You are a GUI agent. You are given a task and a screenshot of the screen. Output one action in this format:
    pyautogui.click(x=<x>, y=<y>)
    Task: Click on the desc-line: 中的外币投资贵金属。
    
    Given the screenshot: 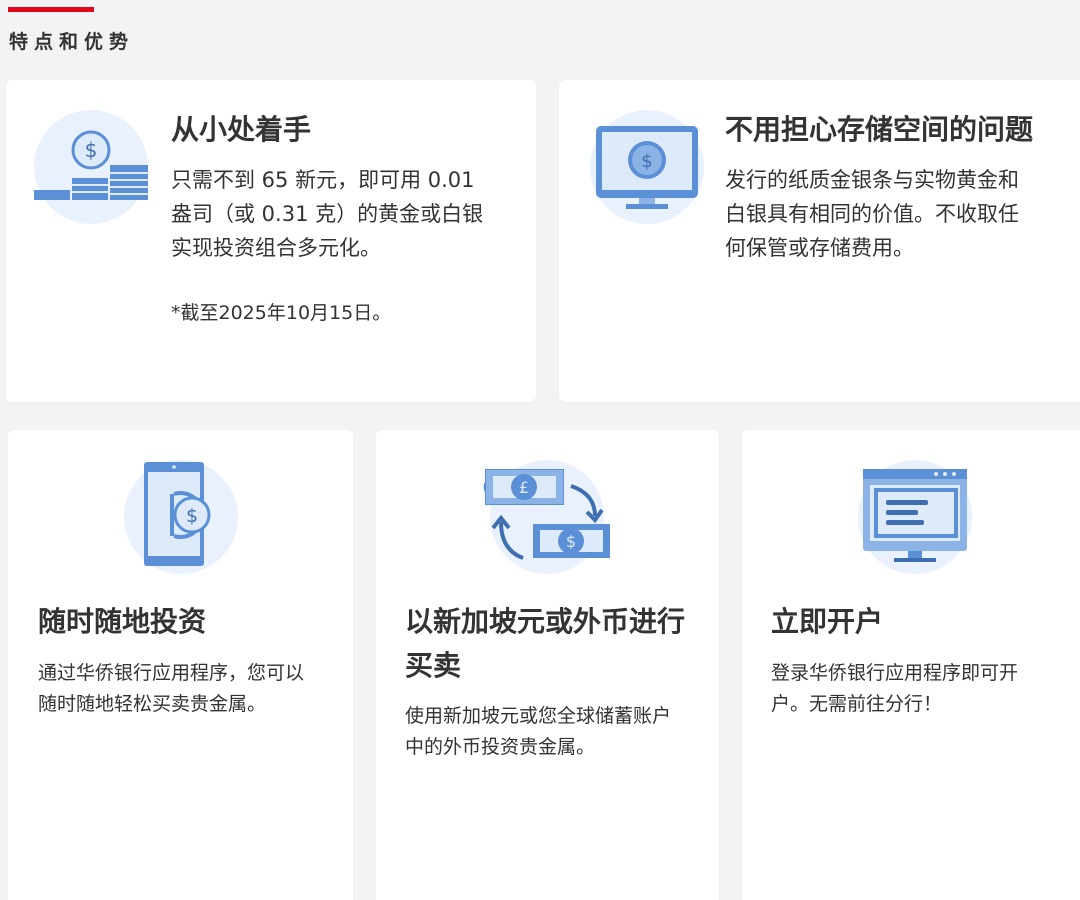 What is the action you would take?
    pyautogui.click(x=500, y=747)
    